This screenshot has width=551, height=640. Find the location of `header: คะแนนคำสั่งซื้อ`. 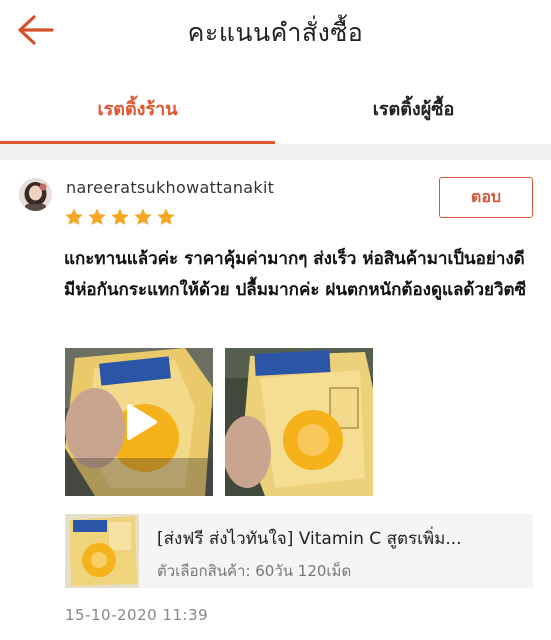

header: คะแนนคำสั่งซื้อ is located at coordinates (275, 31).